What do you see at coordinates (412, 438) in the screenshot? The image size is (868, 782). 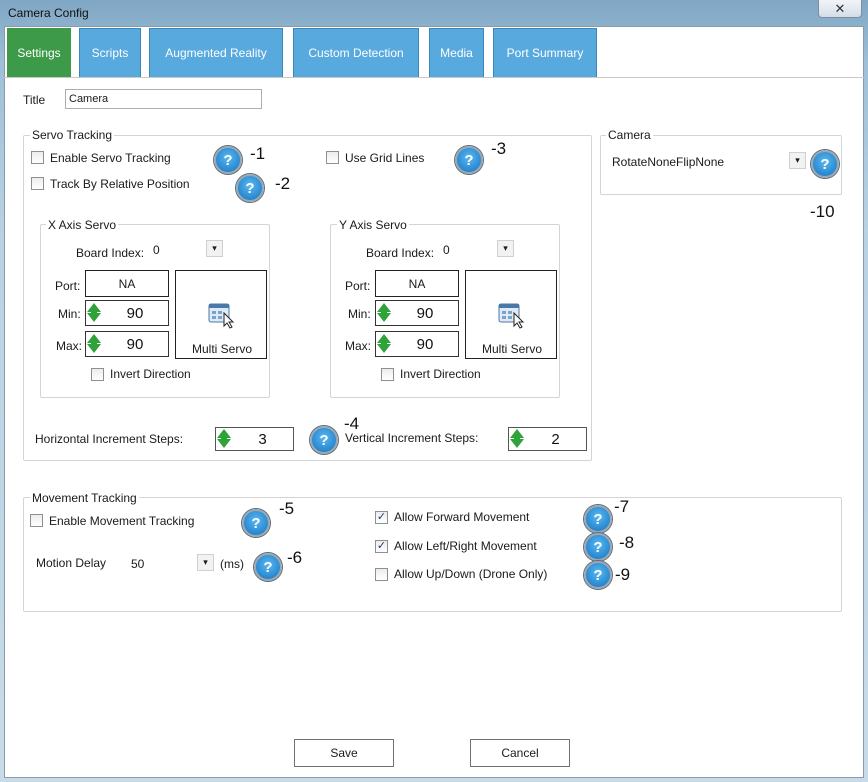 I see `vertical-increment-label: Vertical Increment Steps:` at bounding box center [412, 438].